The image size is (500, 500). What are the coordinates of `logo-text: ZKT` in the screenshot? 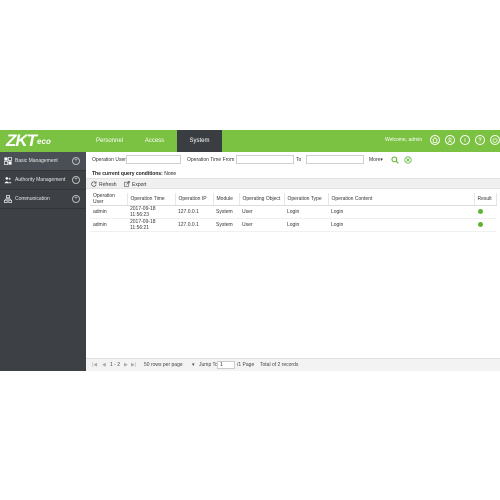 It's located at (21, 140).